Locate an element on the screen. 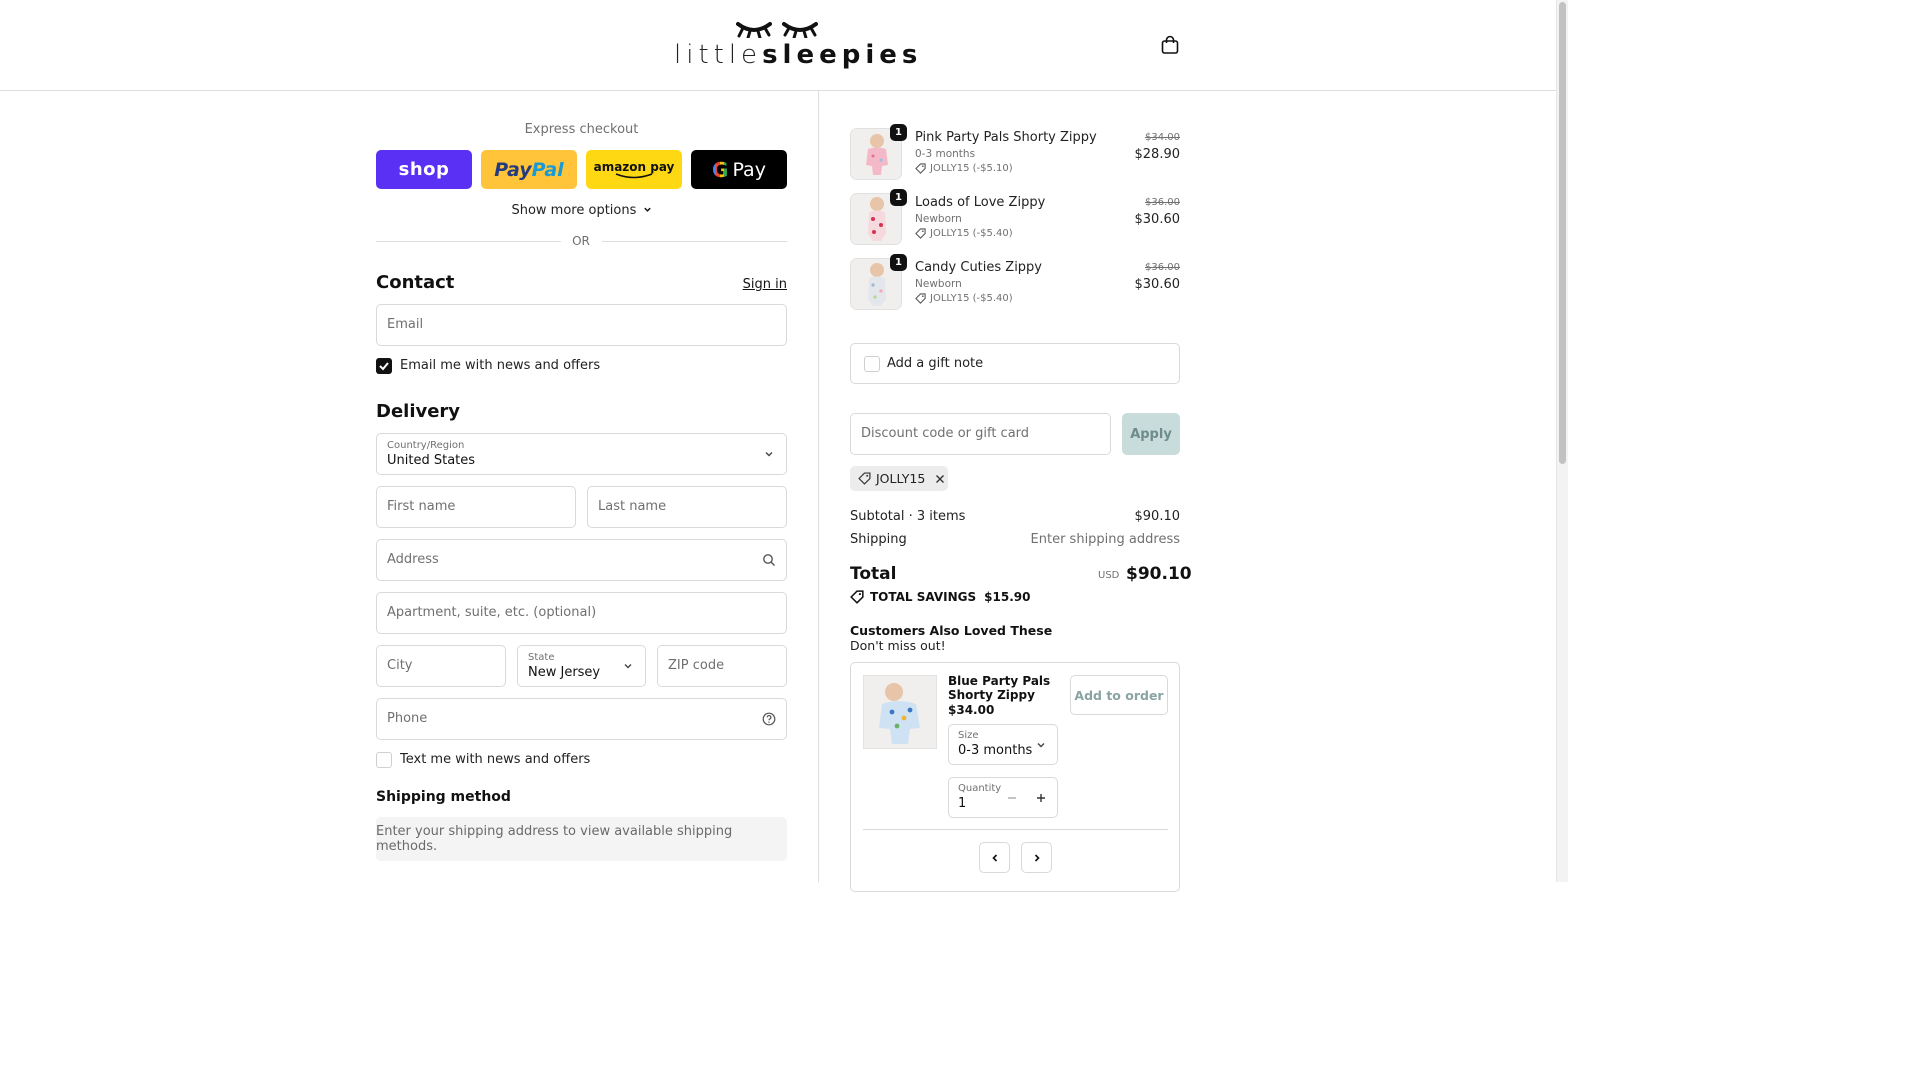  help-circle-icon is located at coordinates (769, 719).